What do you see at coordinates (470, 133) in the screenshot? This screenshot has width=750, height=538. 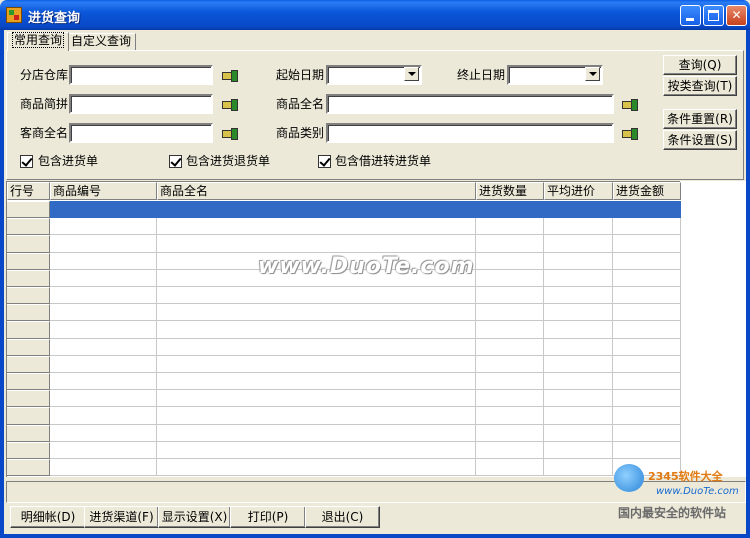 I see `product-category-input` at bounding box center [470, 133].